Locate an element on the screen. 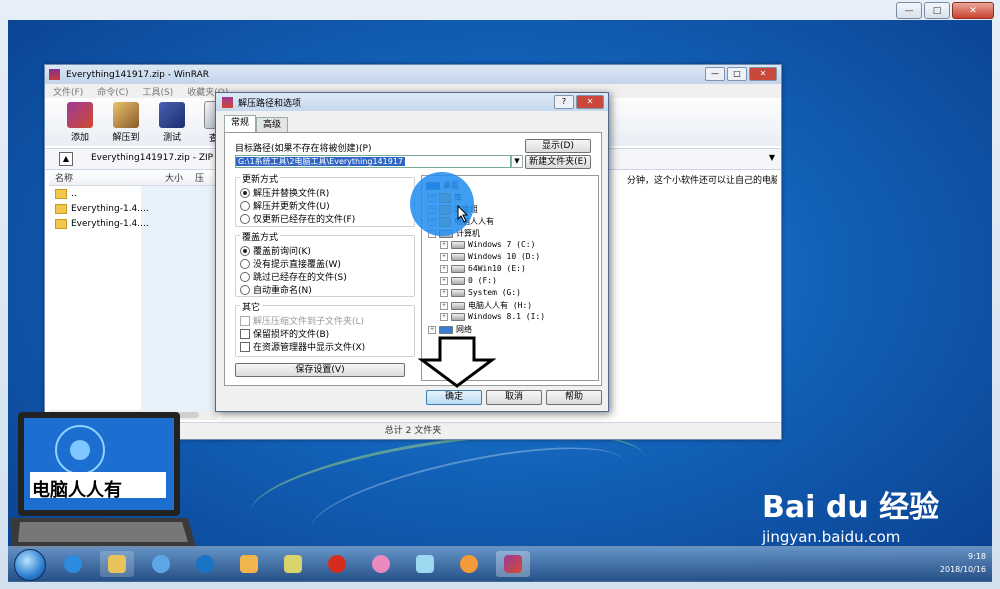 The height and width of the screenshot is (589, 1000). folder-up-icon is located at coordinates (61, 193).